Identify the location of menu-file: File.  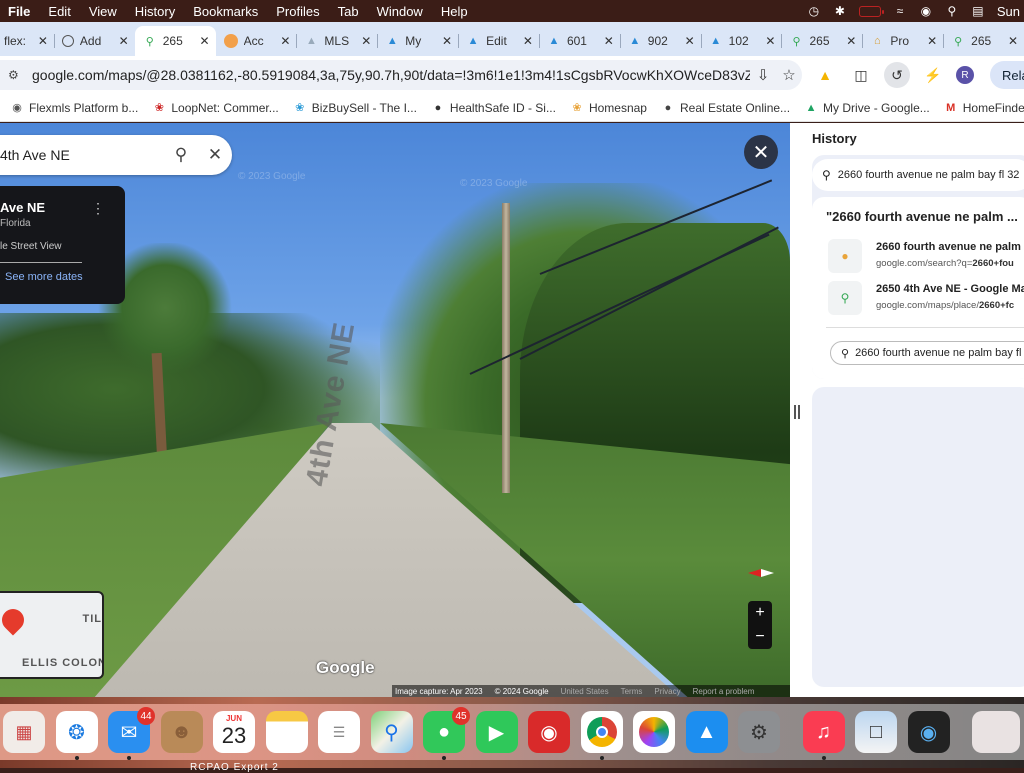
(19, 11).